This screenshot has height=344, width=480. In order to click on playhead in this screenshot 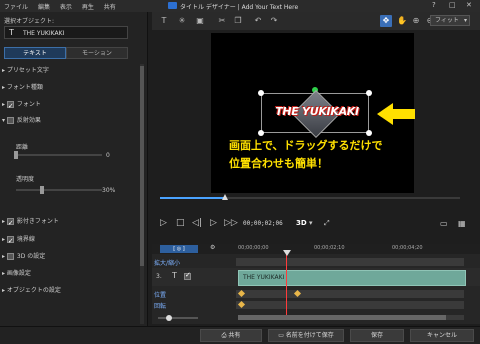, I will do `click(286, 283)`.